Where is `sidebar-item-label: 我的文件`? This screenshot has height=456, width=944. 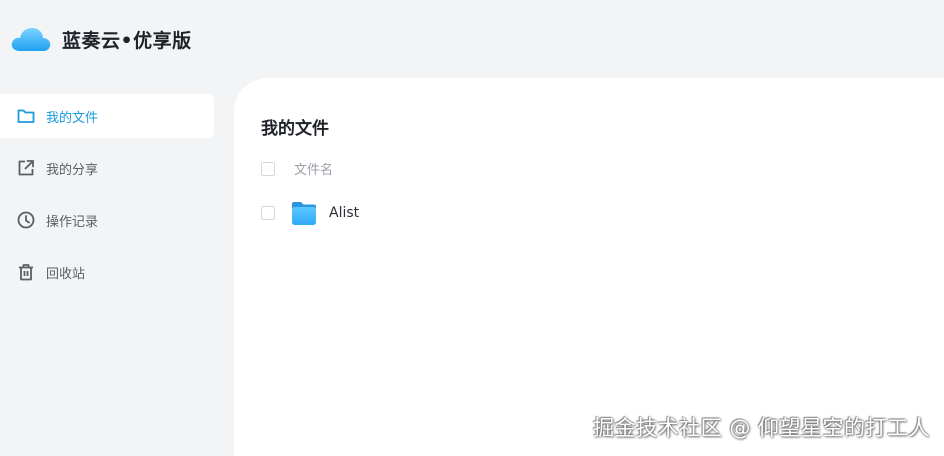 sidebar-item-label: 我的文件 is located at coordinates (72, 118).